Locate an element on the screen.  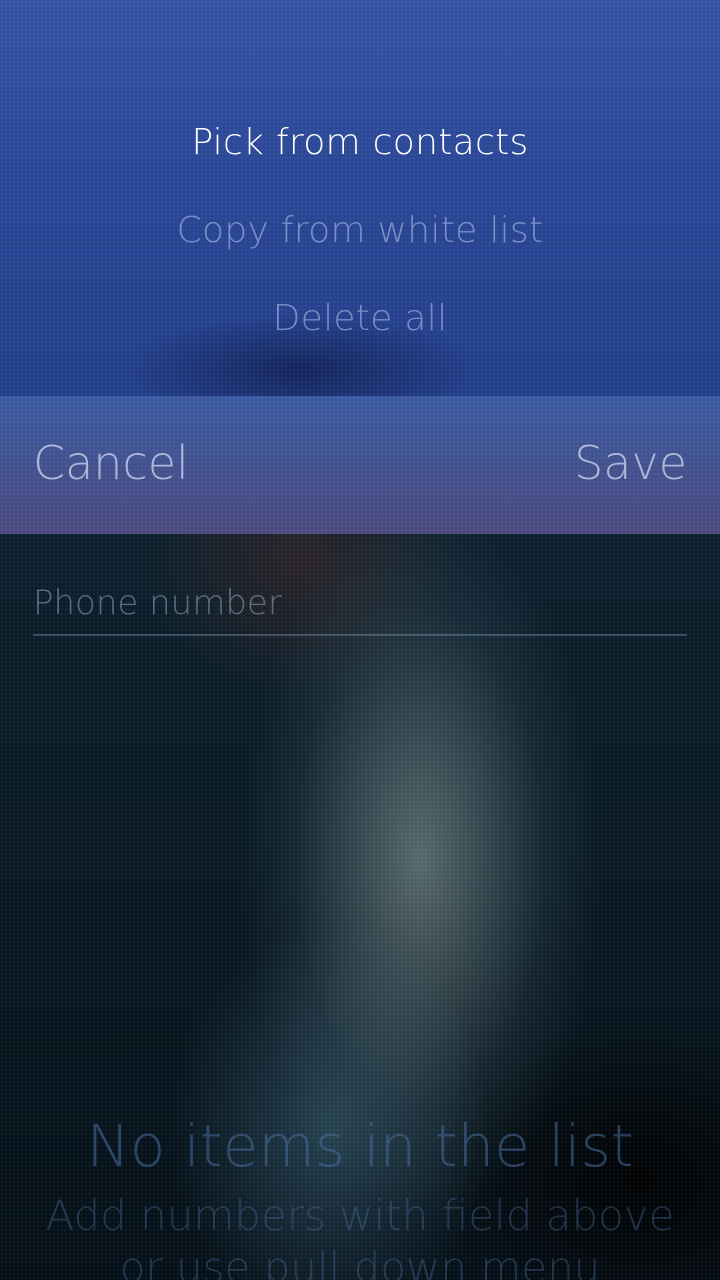
dialog-header: Cancel Save is located at coordinates (360, 465).